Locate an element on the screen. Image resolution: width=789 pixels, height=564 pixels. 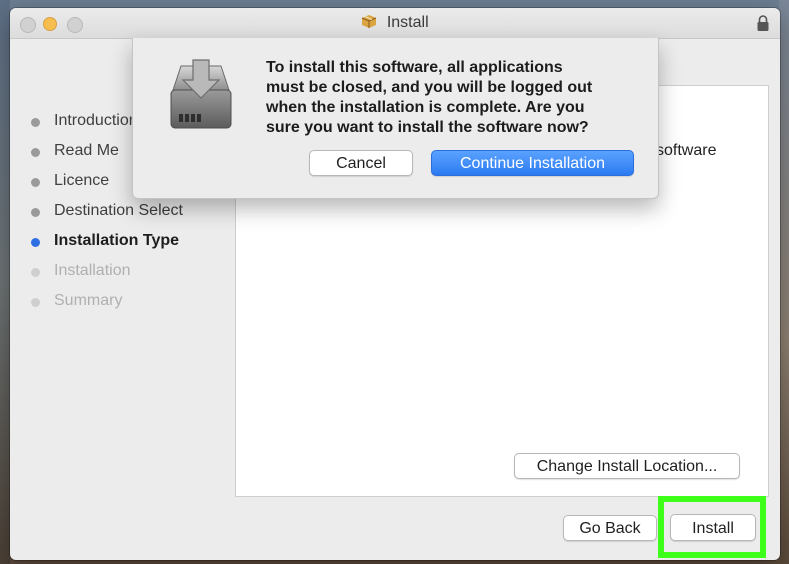
step-destination-select: Destination Select is located at coordinates (129, 213).